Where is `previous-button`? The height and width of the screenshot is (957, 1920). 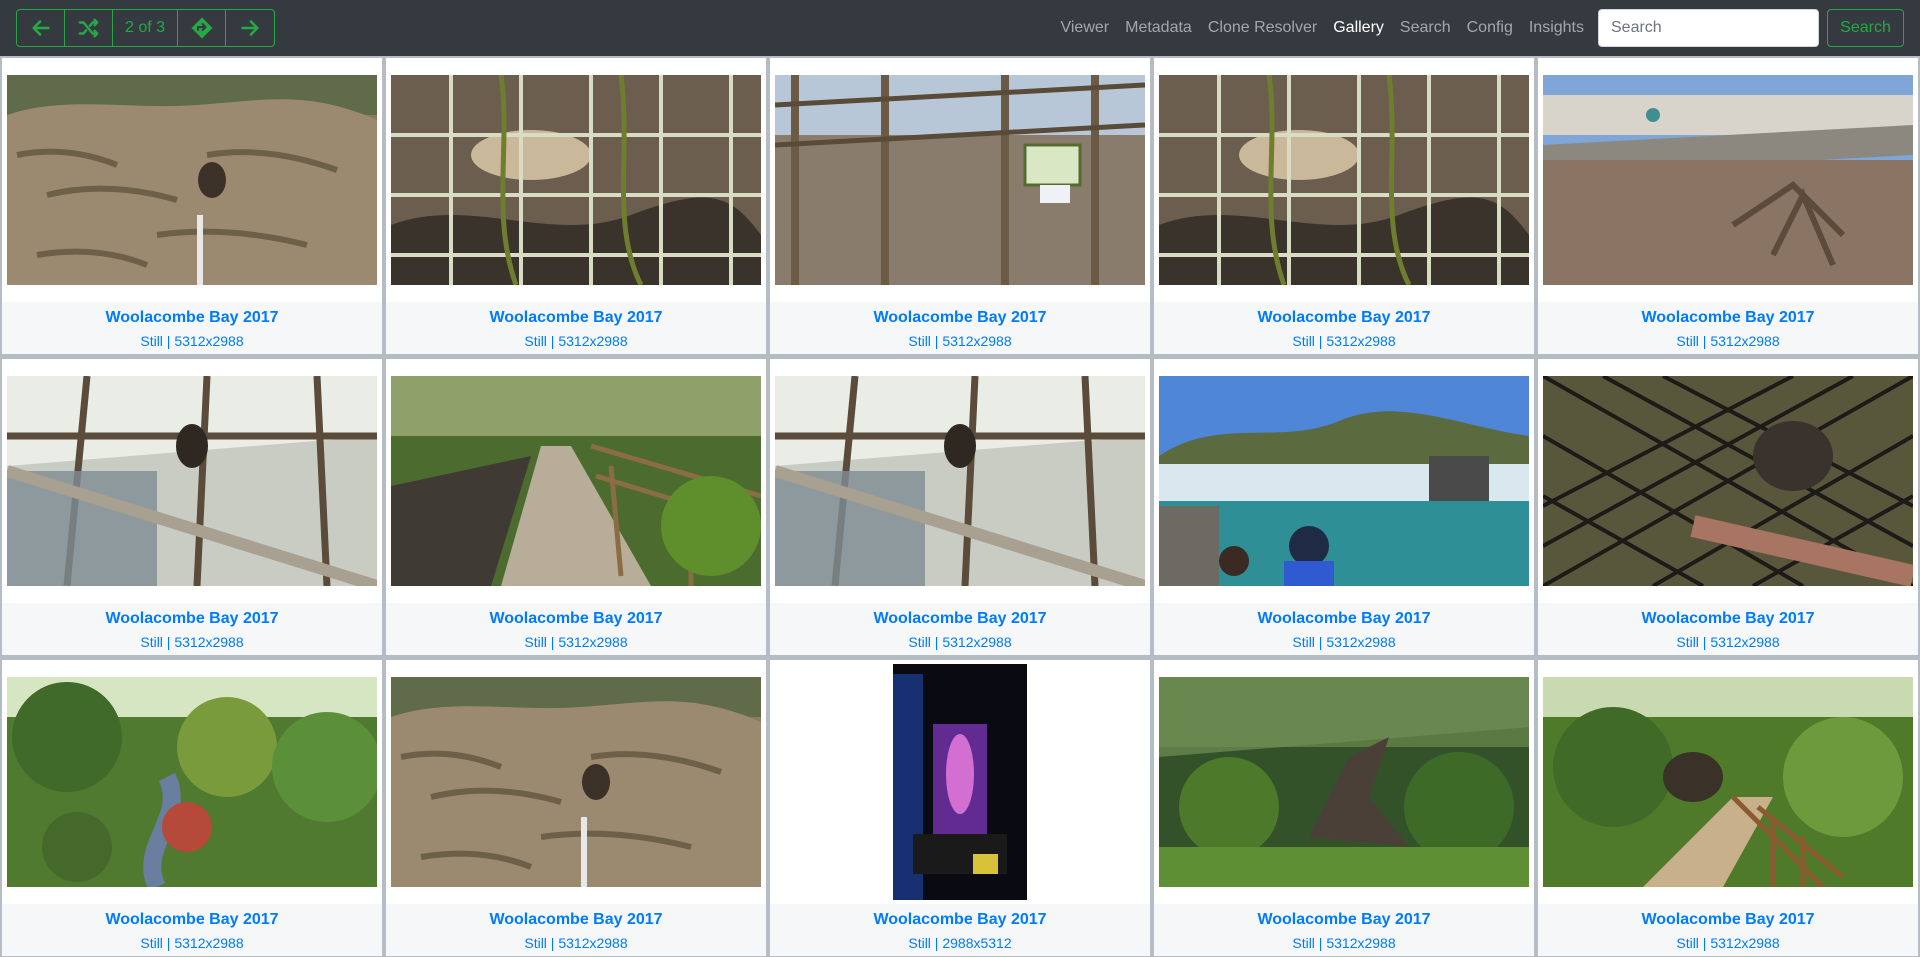
previous-button is located at coordinates (41, 28).